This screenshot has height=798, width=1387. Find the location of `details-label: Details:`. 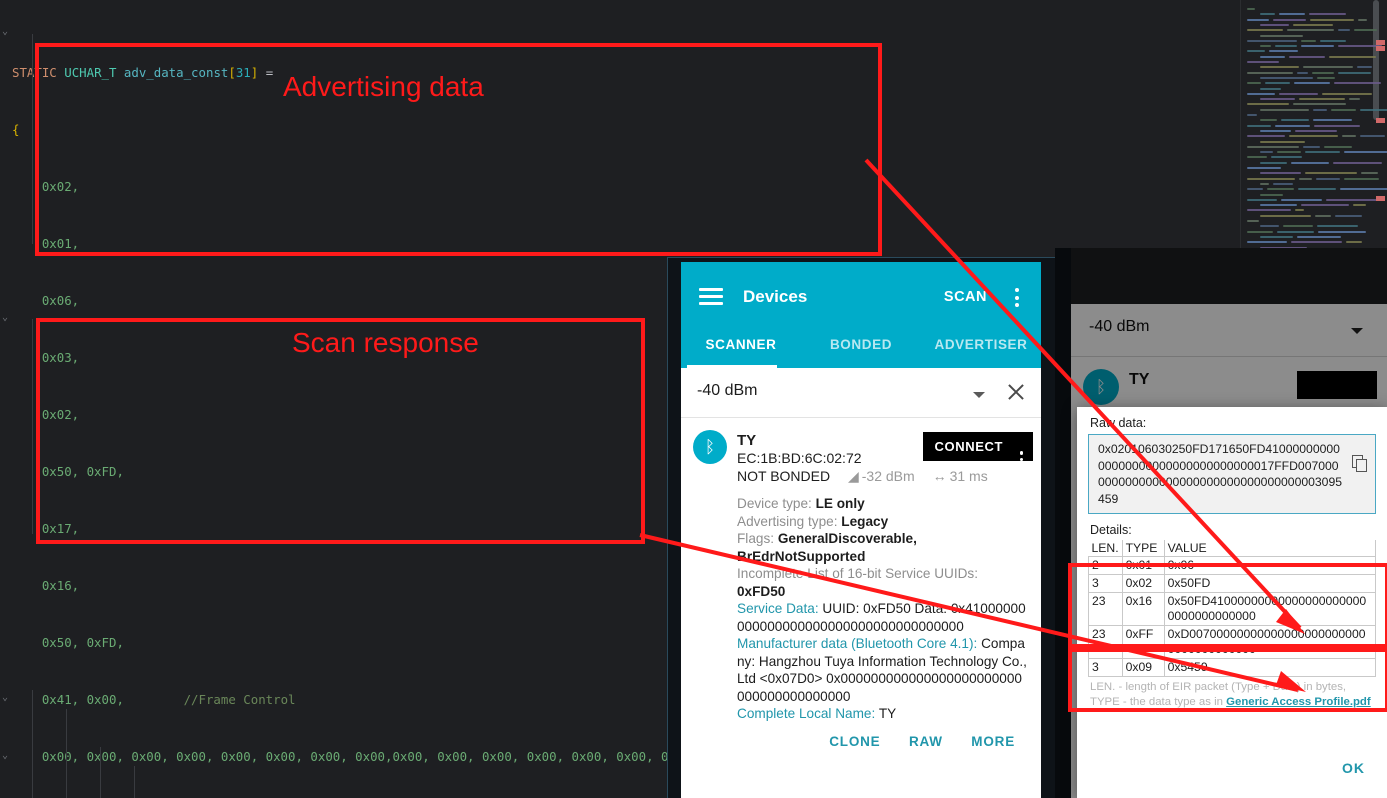

details-label: Details: is located at coordinates (1111, 530).